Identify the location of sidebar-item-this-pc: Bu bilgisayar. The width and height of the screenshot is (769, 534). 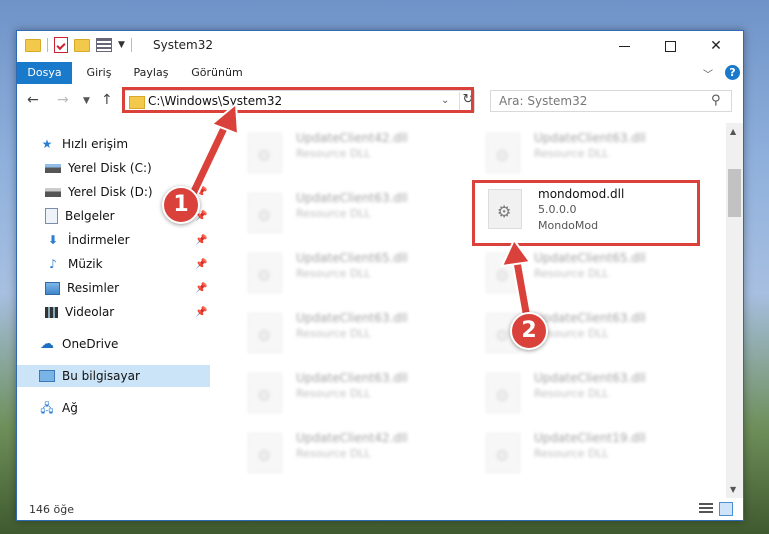
(113, 376).